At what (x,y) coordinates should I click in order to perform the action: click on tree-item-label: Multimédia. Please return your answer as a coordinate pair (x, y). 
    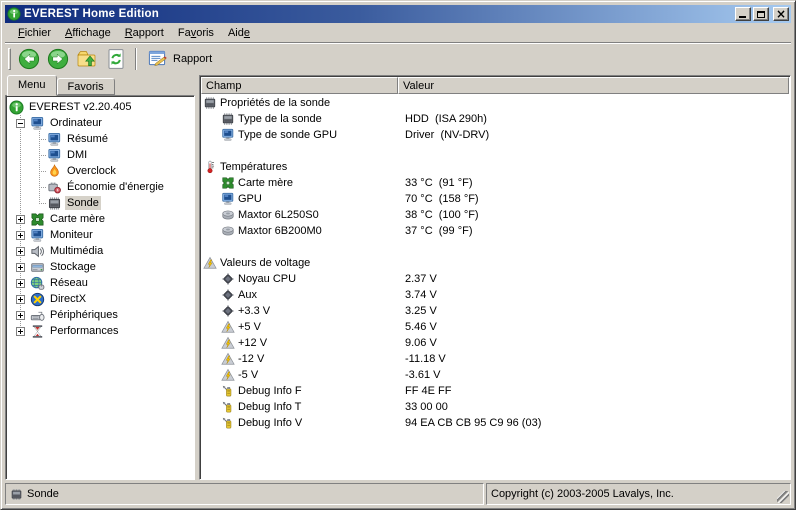
    Looking at the image, I should click on (77, 251).